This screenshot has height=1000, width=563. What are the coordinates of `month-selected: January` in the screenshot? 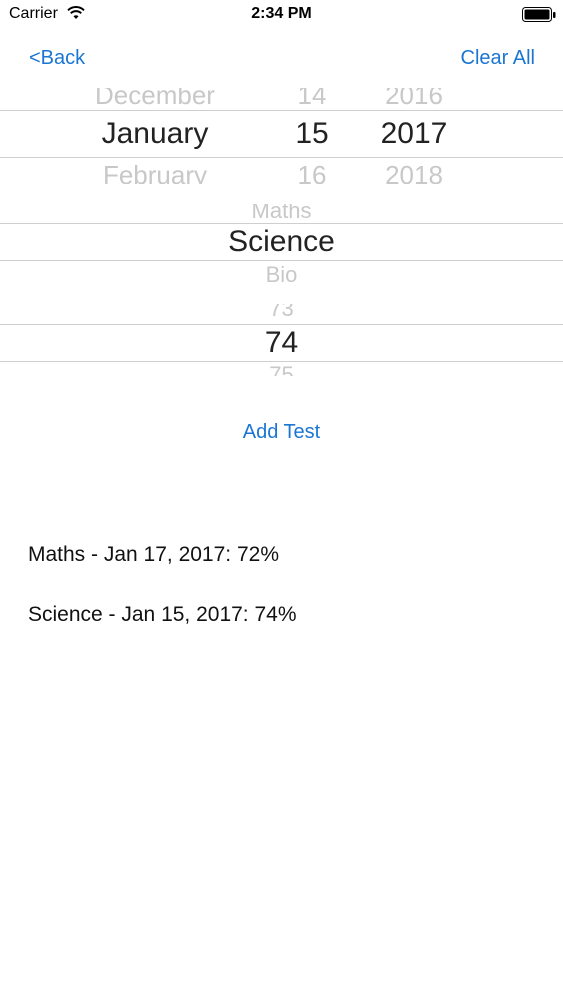 It's located at (155, 134).